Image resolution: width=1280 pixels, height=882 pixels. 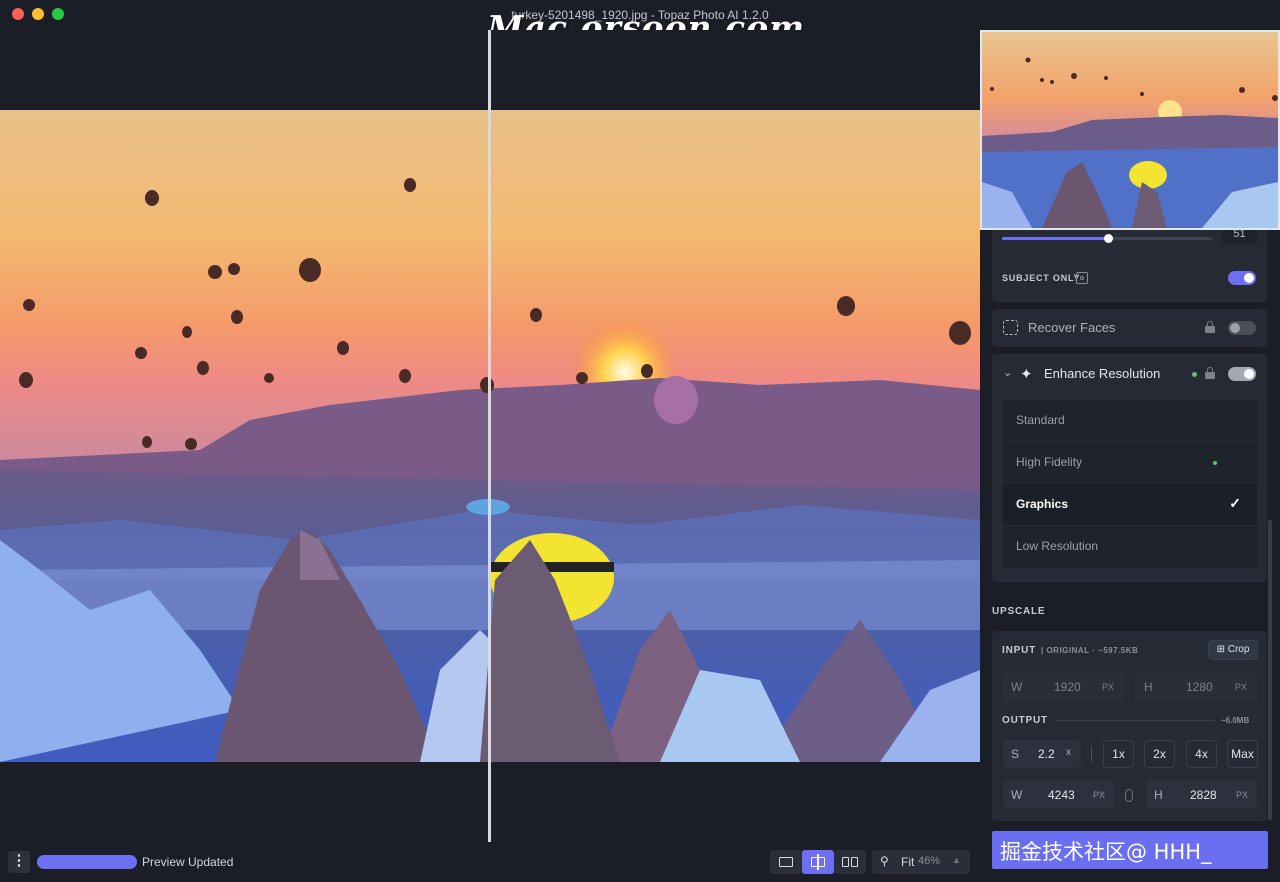 I want to click on compare-split-handle, so click(x=489, y=436).